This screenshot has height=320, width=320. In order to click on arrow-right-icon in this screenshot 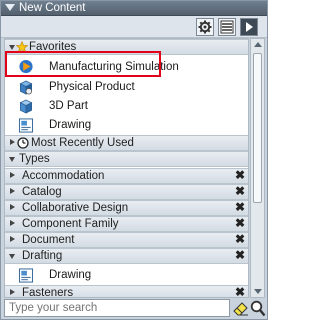, I will do `click(249, 27)`.